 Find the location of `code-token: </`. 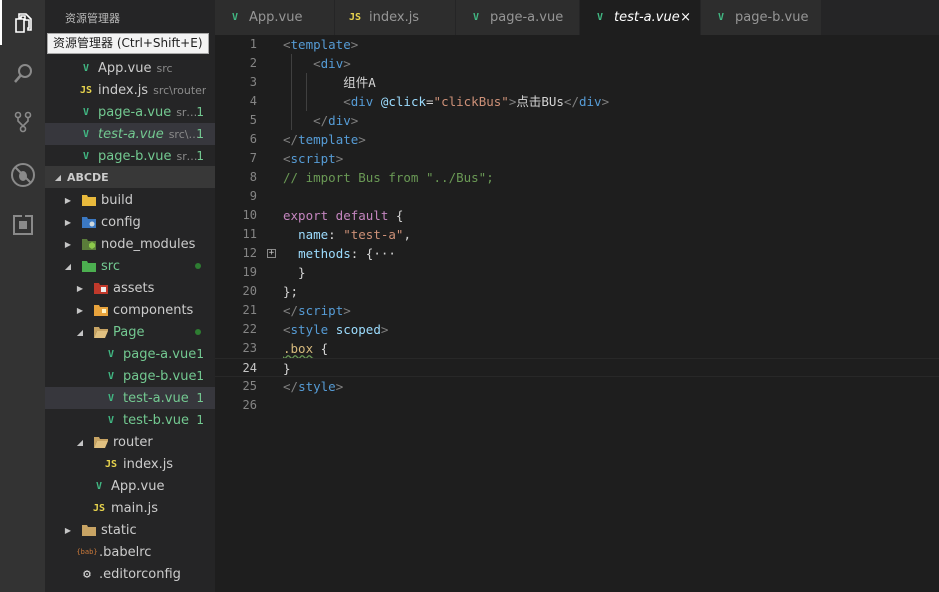

code-token: </ is located at coordinates (291, 139).